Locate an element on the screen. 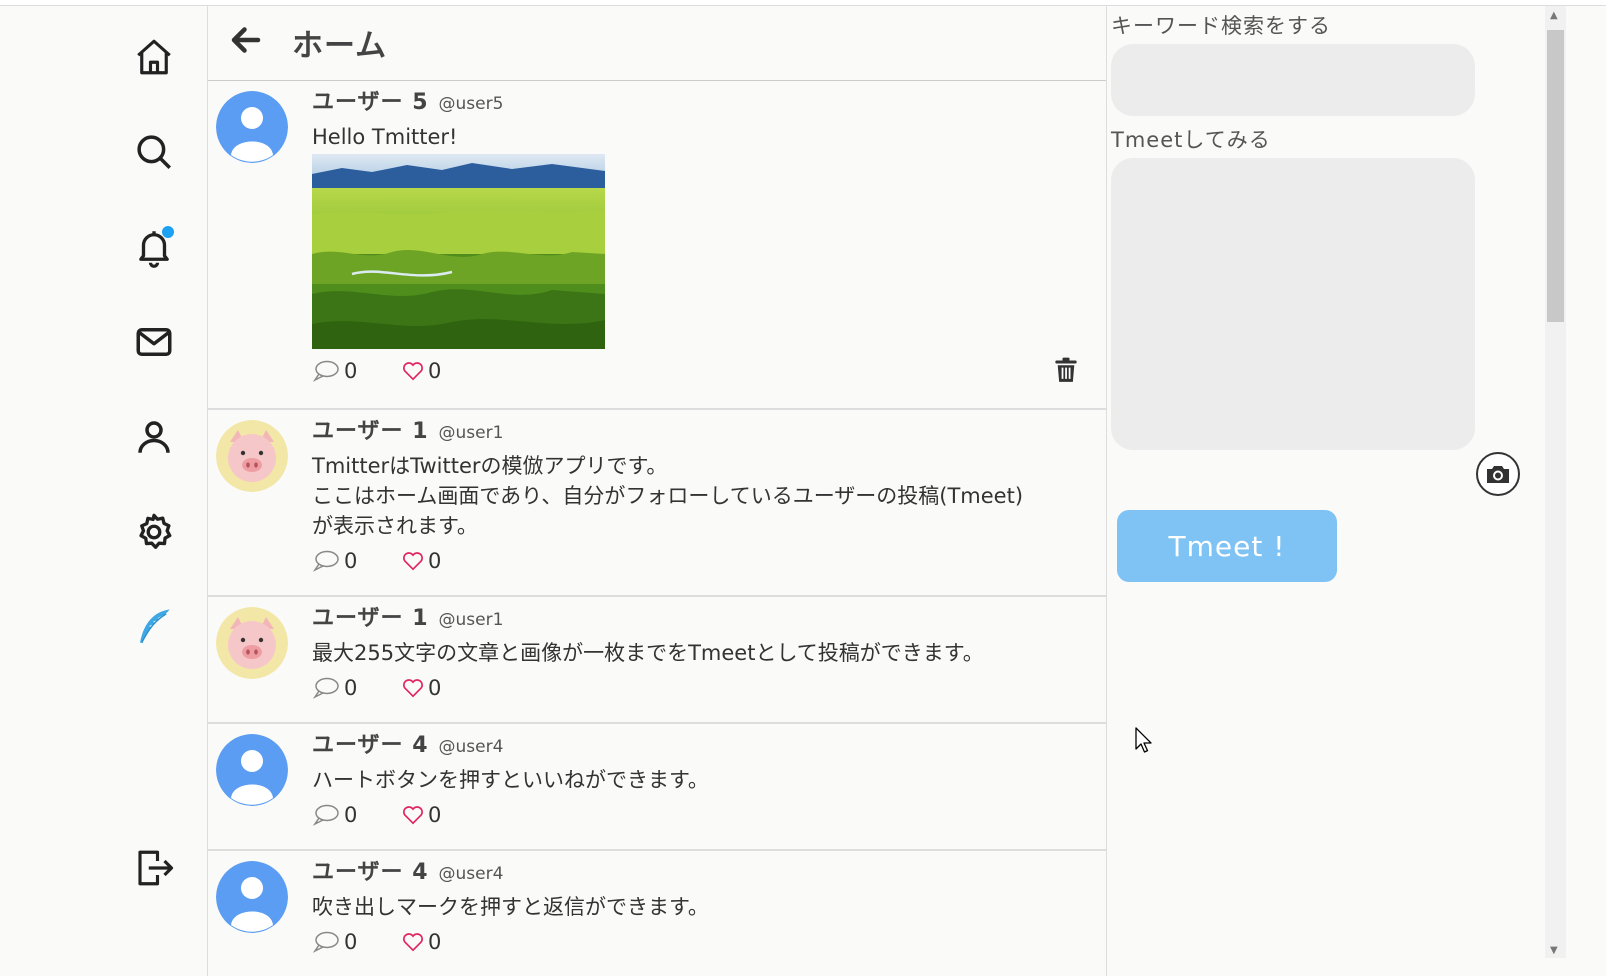 The width and height of the screenshot is (1606, 976). search-input is located at coordinates (1293, 80).